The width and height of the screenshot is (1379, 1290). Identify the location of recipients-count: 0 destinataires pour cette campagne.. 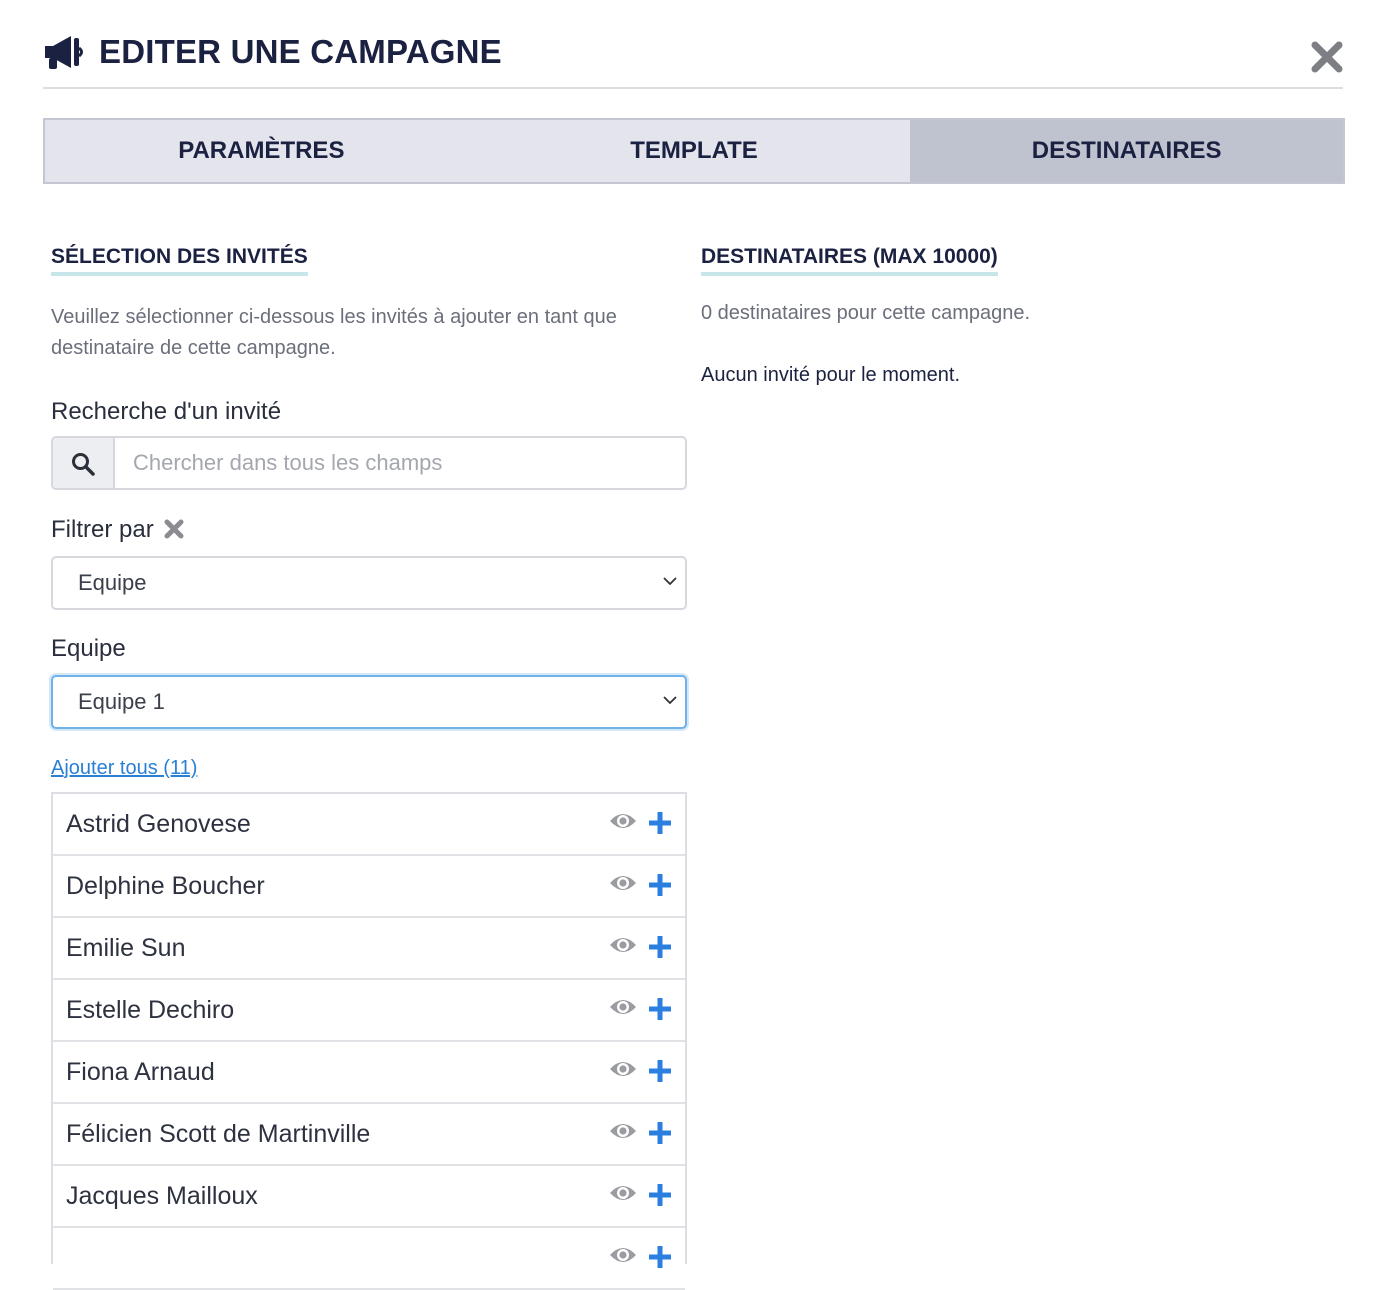
(866, 313).